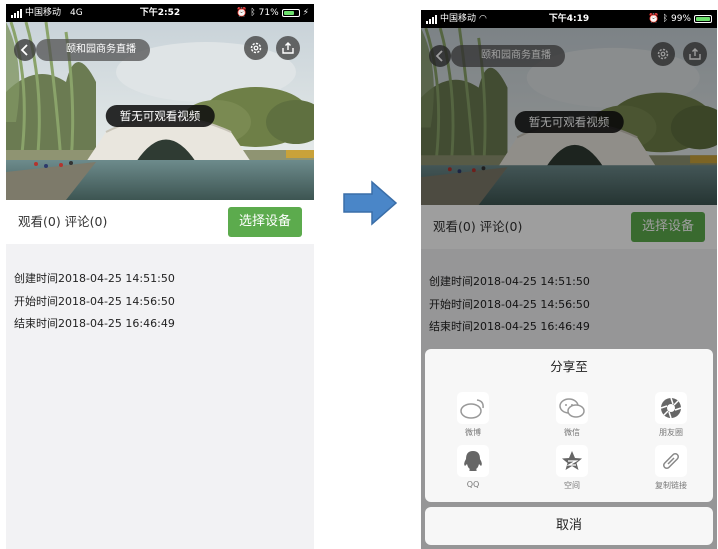 Image resolution: width=718 pixels, height=549 pixels. What do you see at coordinates (473, 461) in the screenshot?
I see `qq-icon` at bounding box center [473, 461].